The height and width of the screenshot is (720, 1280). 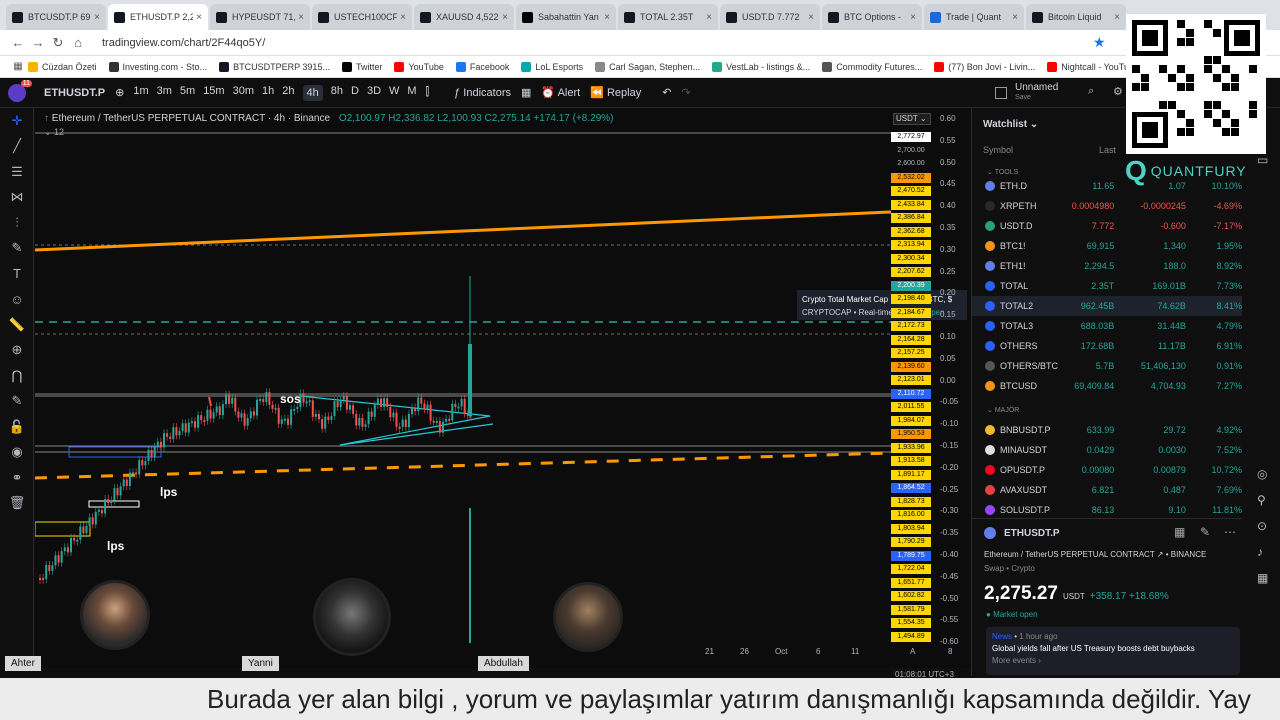 I want to click on browser-tab: Trade | Quant ×, so click(x=974, y=17).